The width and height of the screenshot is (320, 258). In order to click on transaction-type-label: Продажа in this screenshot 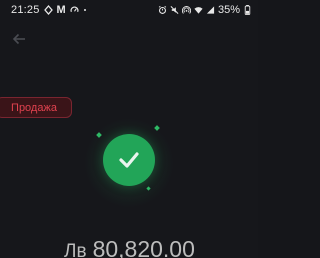, I will do `click(34, 107)`.